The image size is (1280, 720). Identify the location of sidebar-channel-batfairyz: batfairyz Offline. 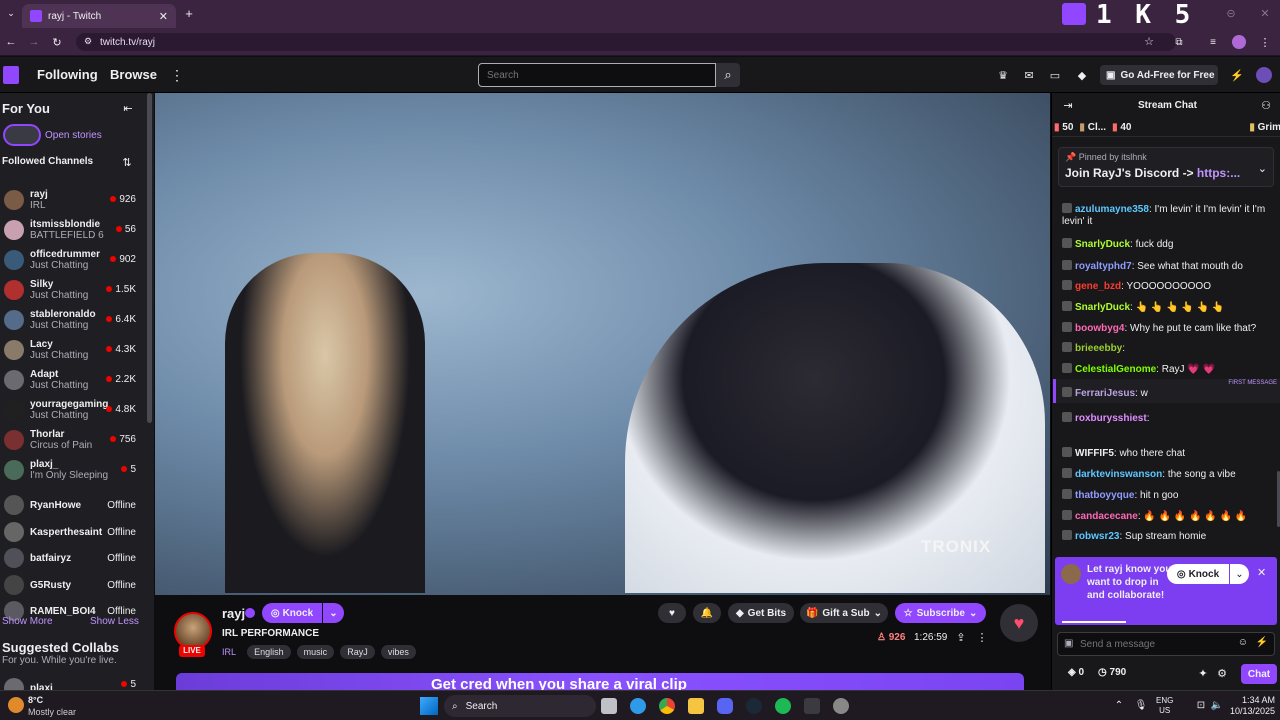
(74, 558).